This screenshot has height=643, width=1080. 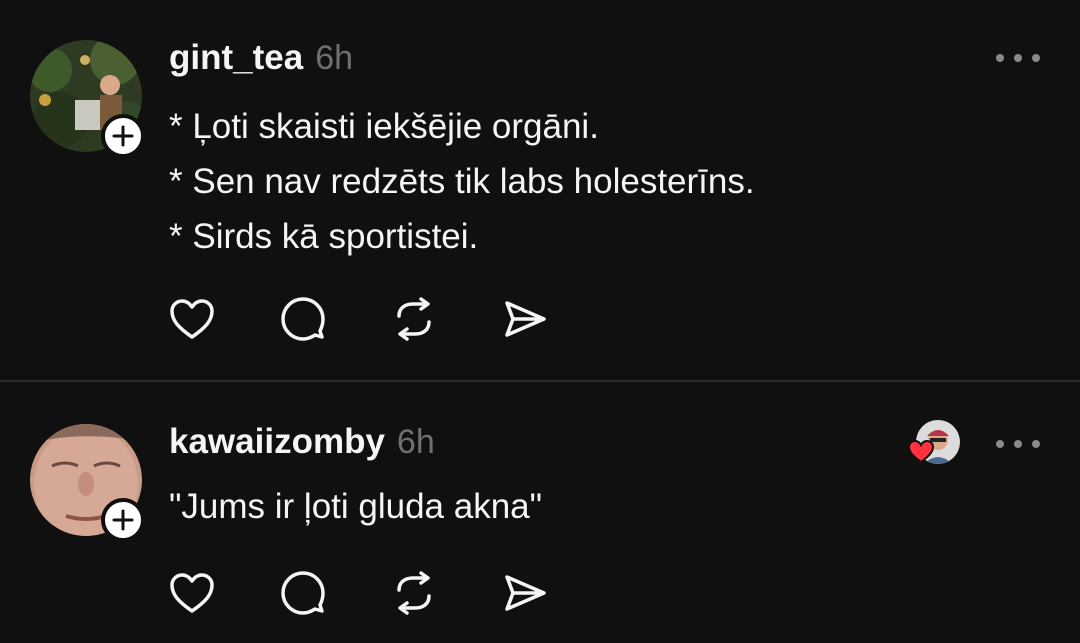 I want to click on post-text-line: "Jums ir ļoti gluda akna", so click(x=356, y=506).